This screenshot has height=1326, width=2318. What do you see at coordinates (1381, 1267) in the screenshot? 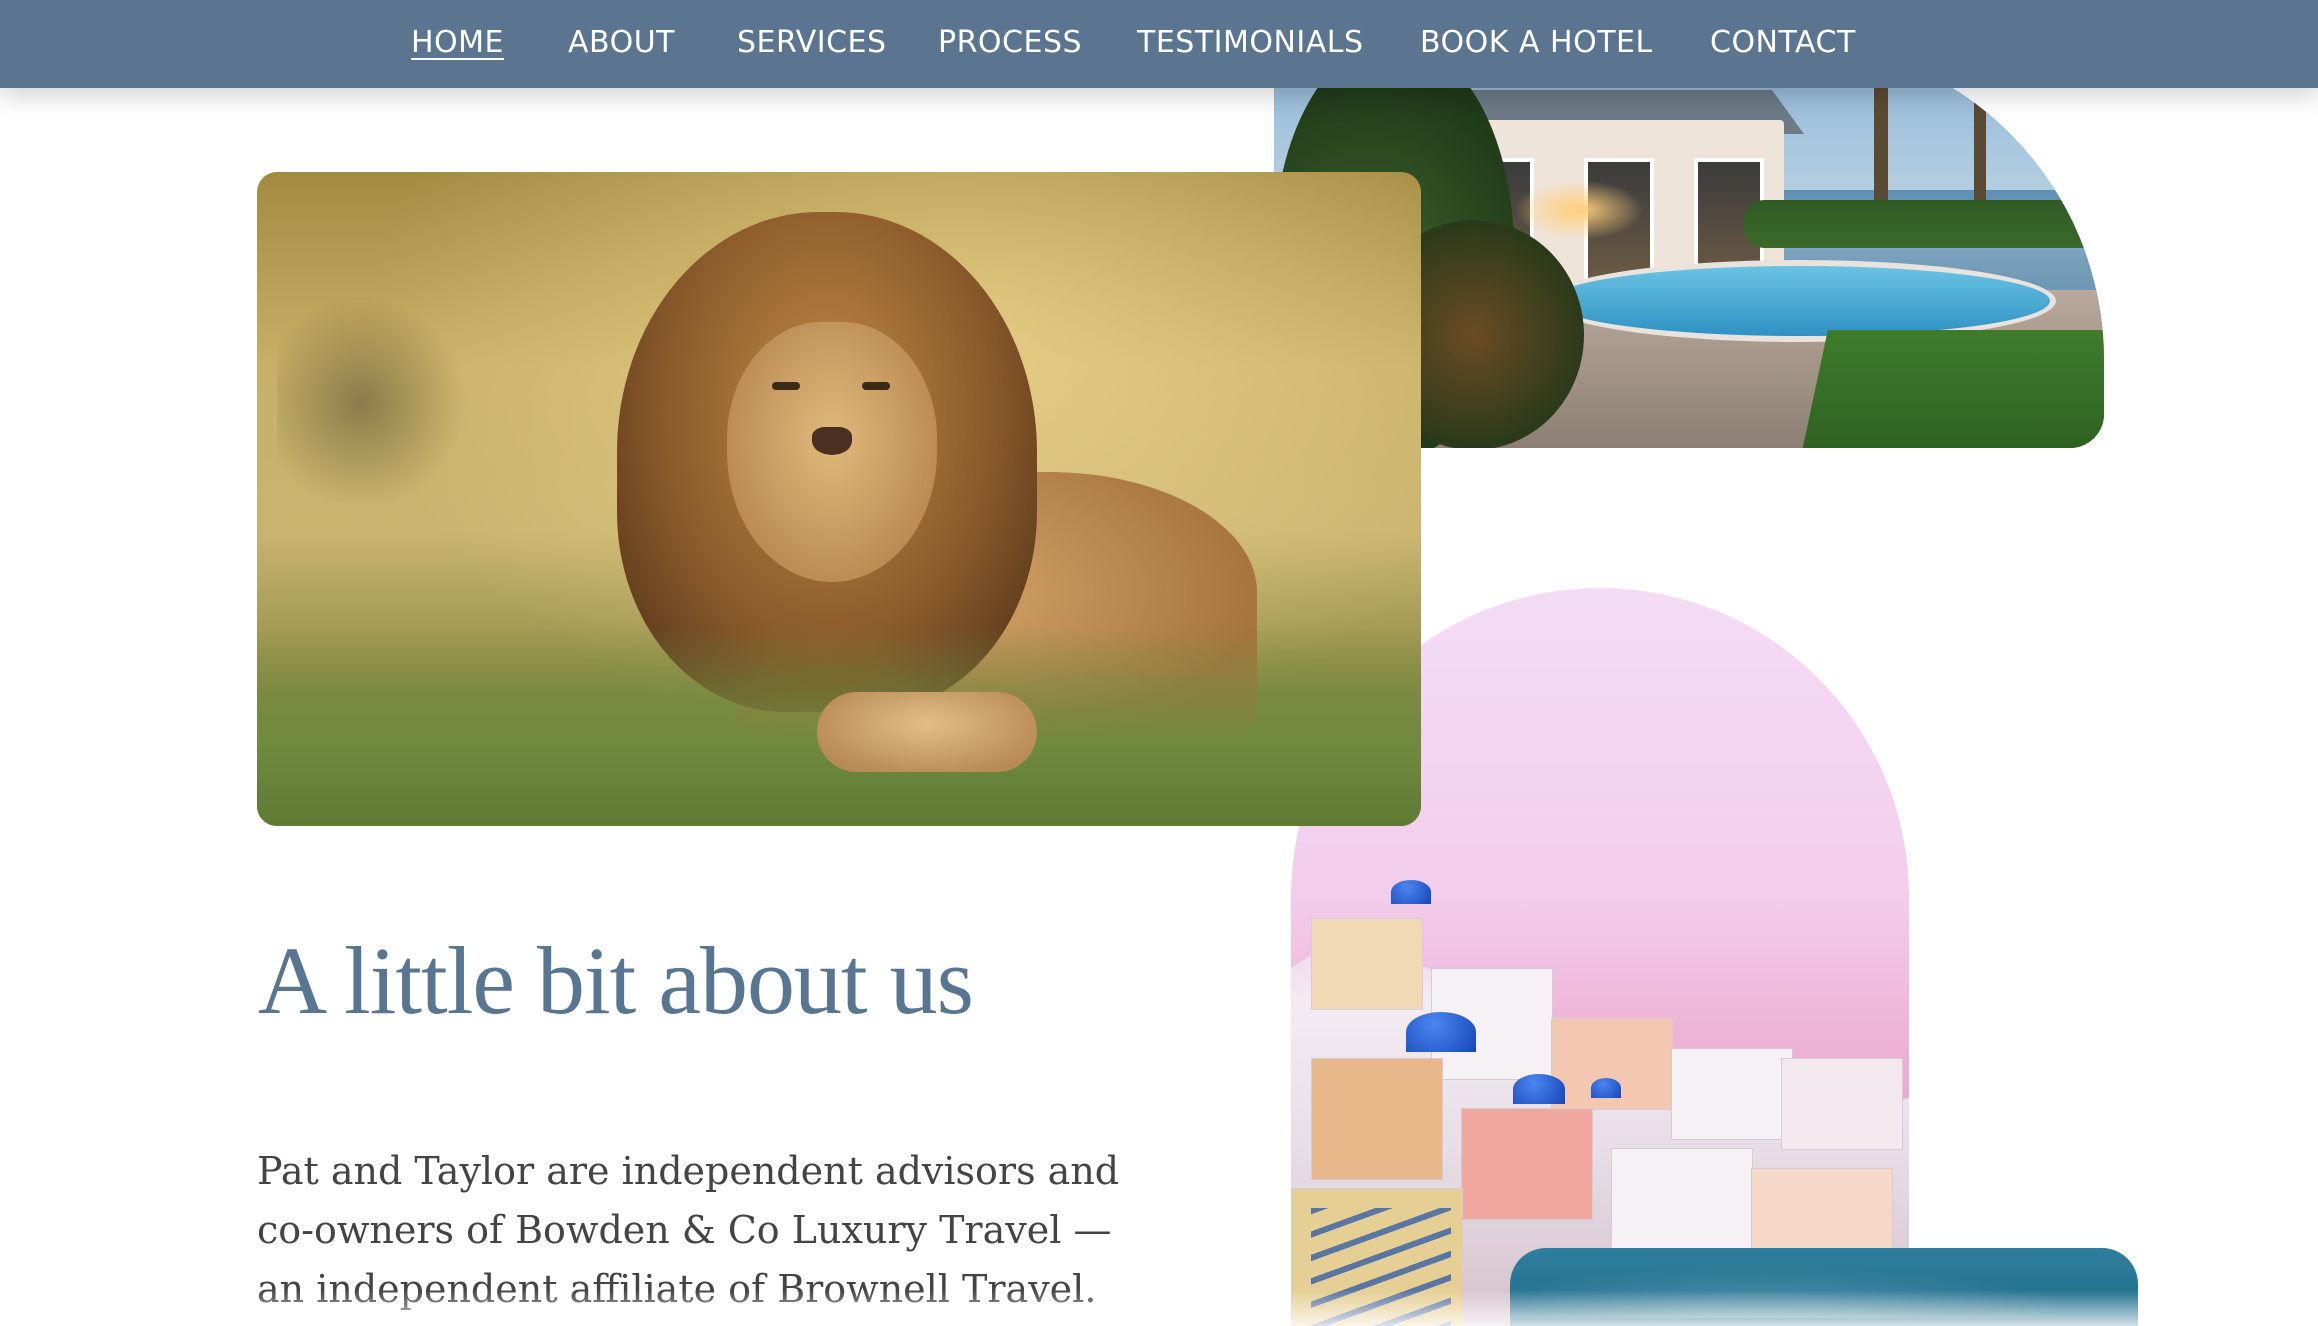
I see `blue-railings` at bounding box center [1381, 1267].